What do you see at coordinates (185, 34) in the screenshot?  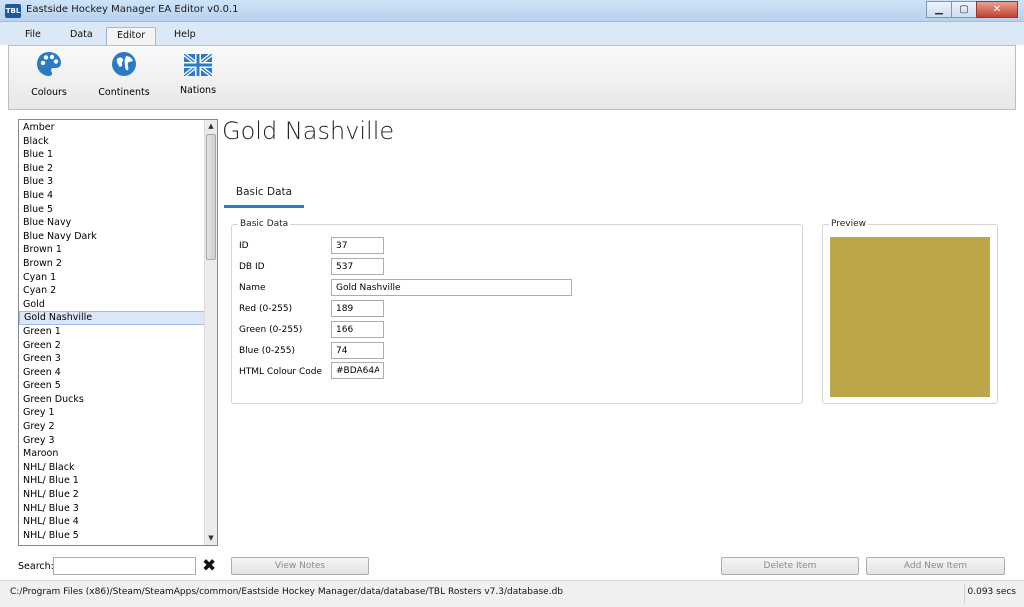 I see `tab-help: Help` at bounding box center [185, 34].